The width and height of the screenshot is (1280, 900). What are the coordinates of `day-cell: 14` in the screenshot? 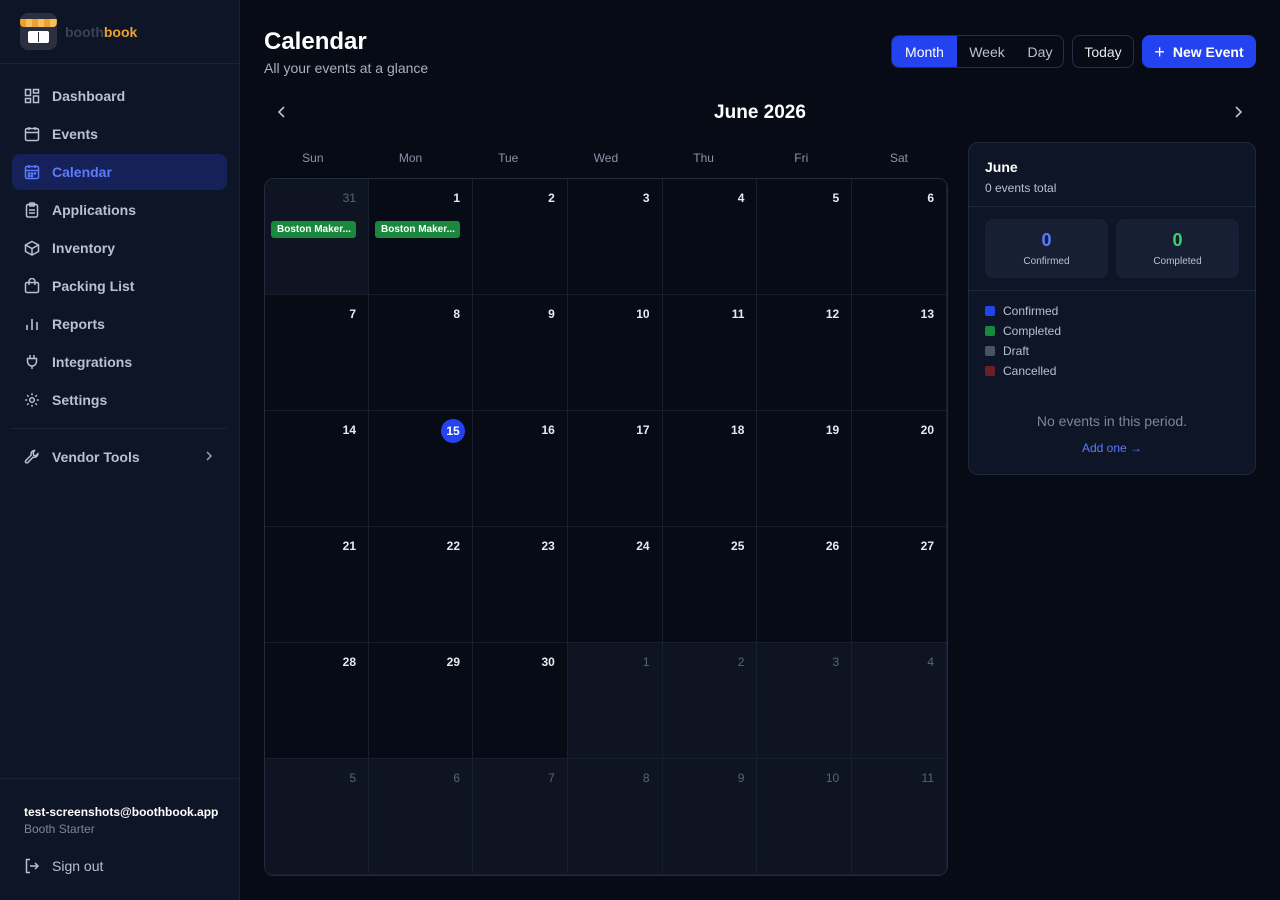 It's located at (317, 469).